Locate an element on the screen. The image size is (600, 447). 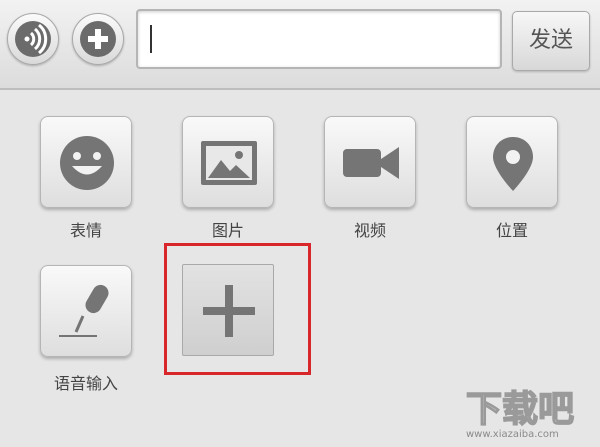
plus-circle-icon is located at coordinates (98, 39).